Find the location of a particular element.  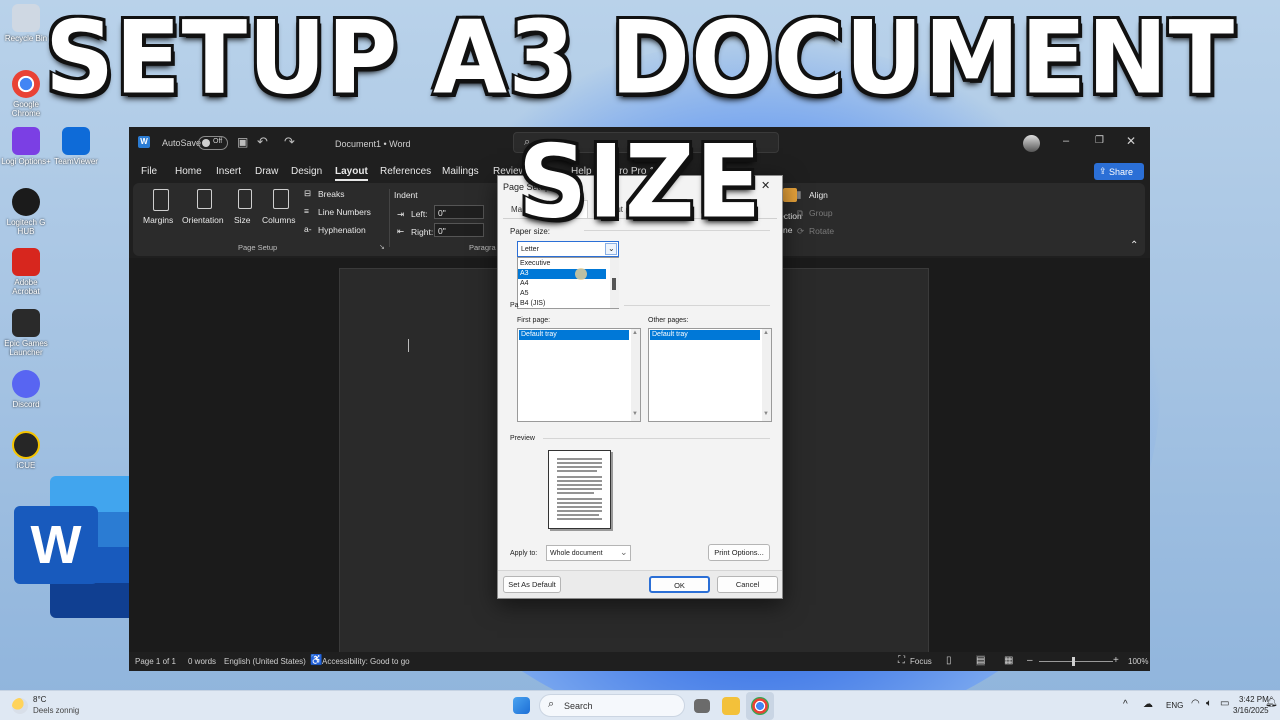

paper-size-list: Executive A3 A4 A5 B4 (JIS) is located at coordinates (568, 283).